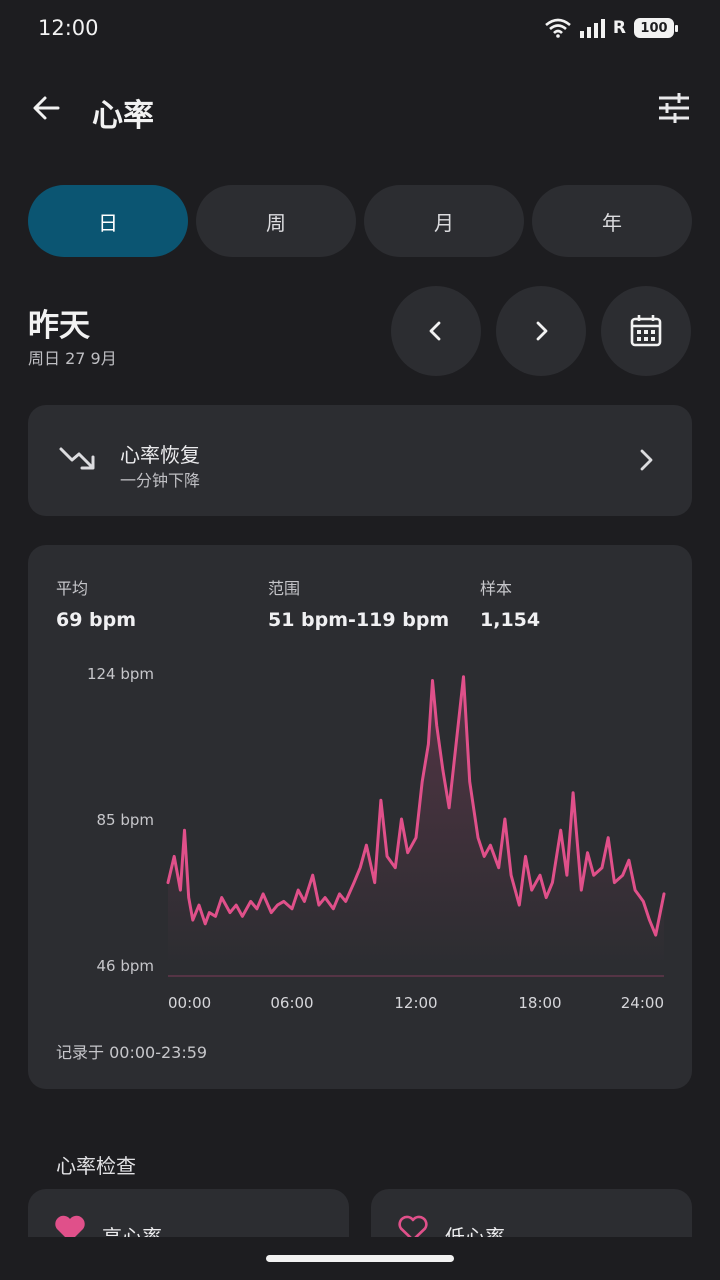 The image size is (720, 1280). I want to click on app-bar: 心率, so click(360, 110).